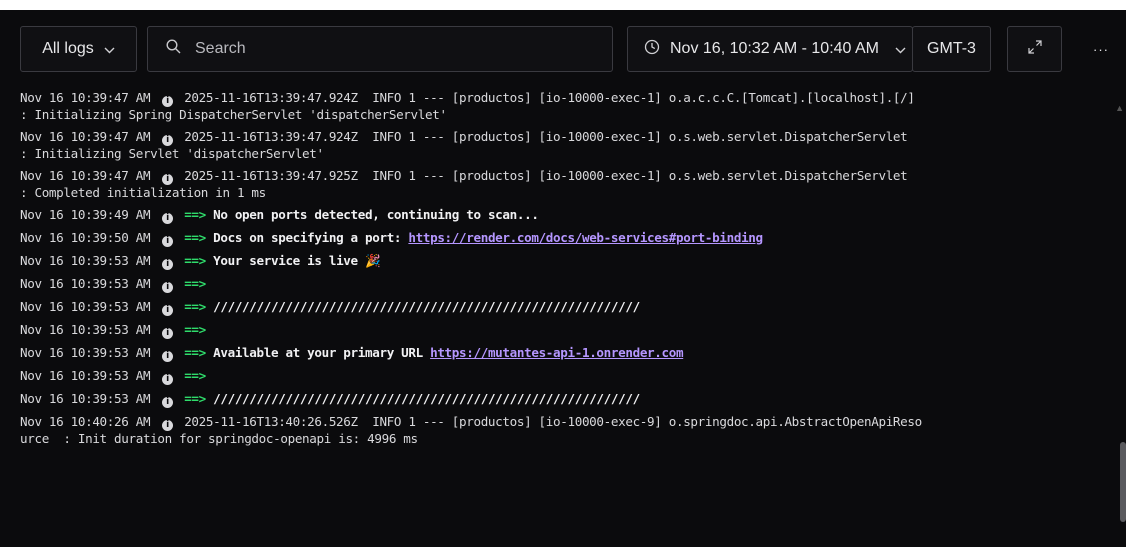 The image size is (1126, 547). What do you see at coordinates (1123, 482) in the screenshot?
I see `scrollbar-thumb` at bounding box center [1123, 482].